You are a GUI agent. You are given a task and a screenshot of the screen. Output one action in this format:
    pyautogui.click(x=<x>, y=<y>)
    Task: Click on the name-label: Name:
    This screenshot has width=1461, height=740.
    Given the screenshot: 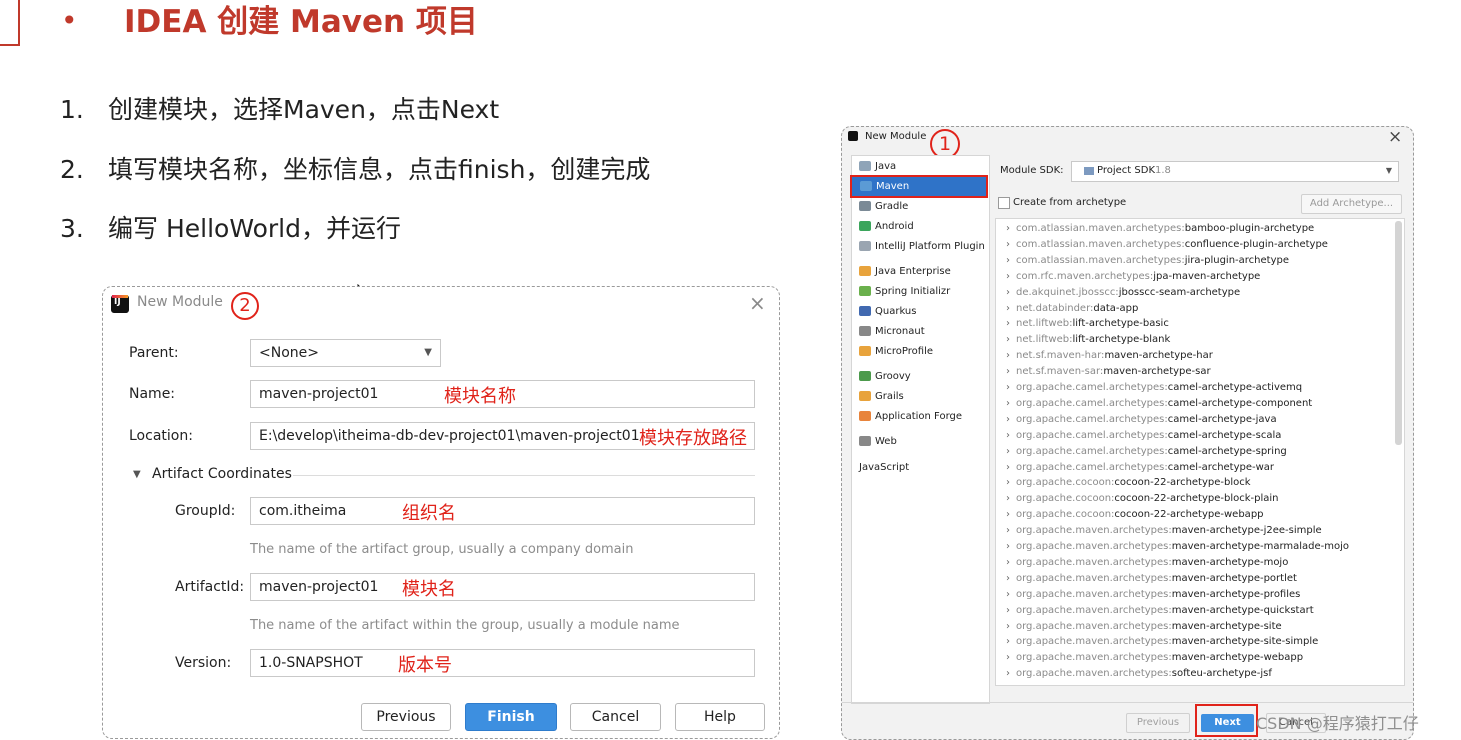 What is the action you would take?
    pyautogui.click(x=152, y=394)
    